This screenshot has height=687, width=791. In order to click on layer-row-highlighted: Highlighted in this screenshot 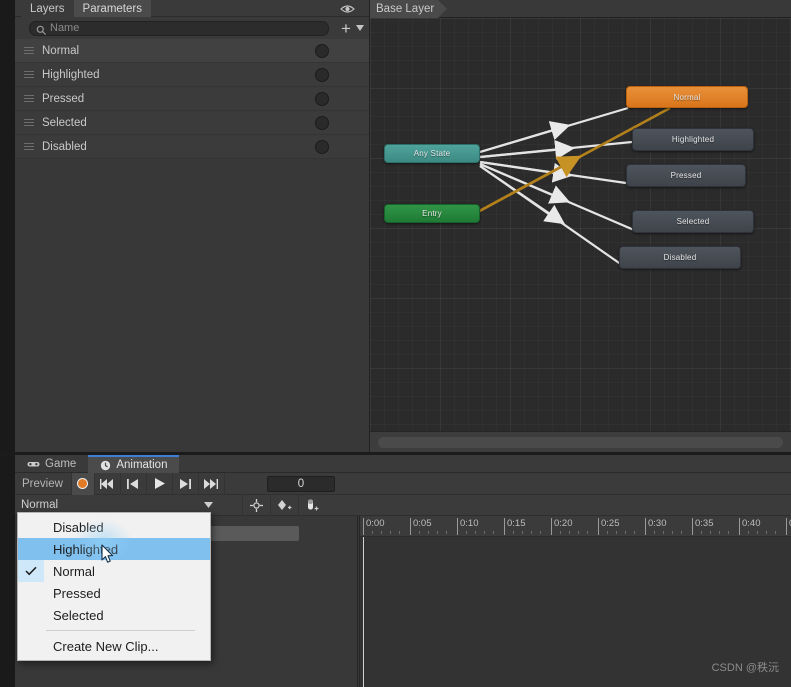, I will do `click(192, 75)`.